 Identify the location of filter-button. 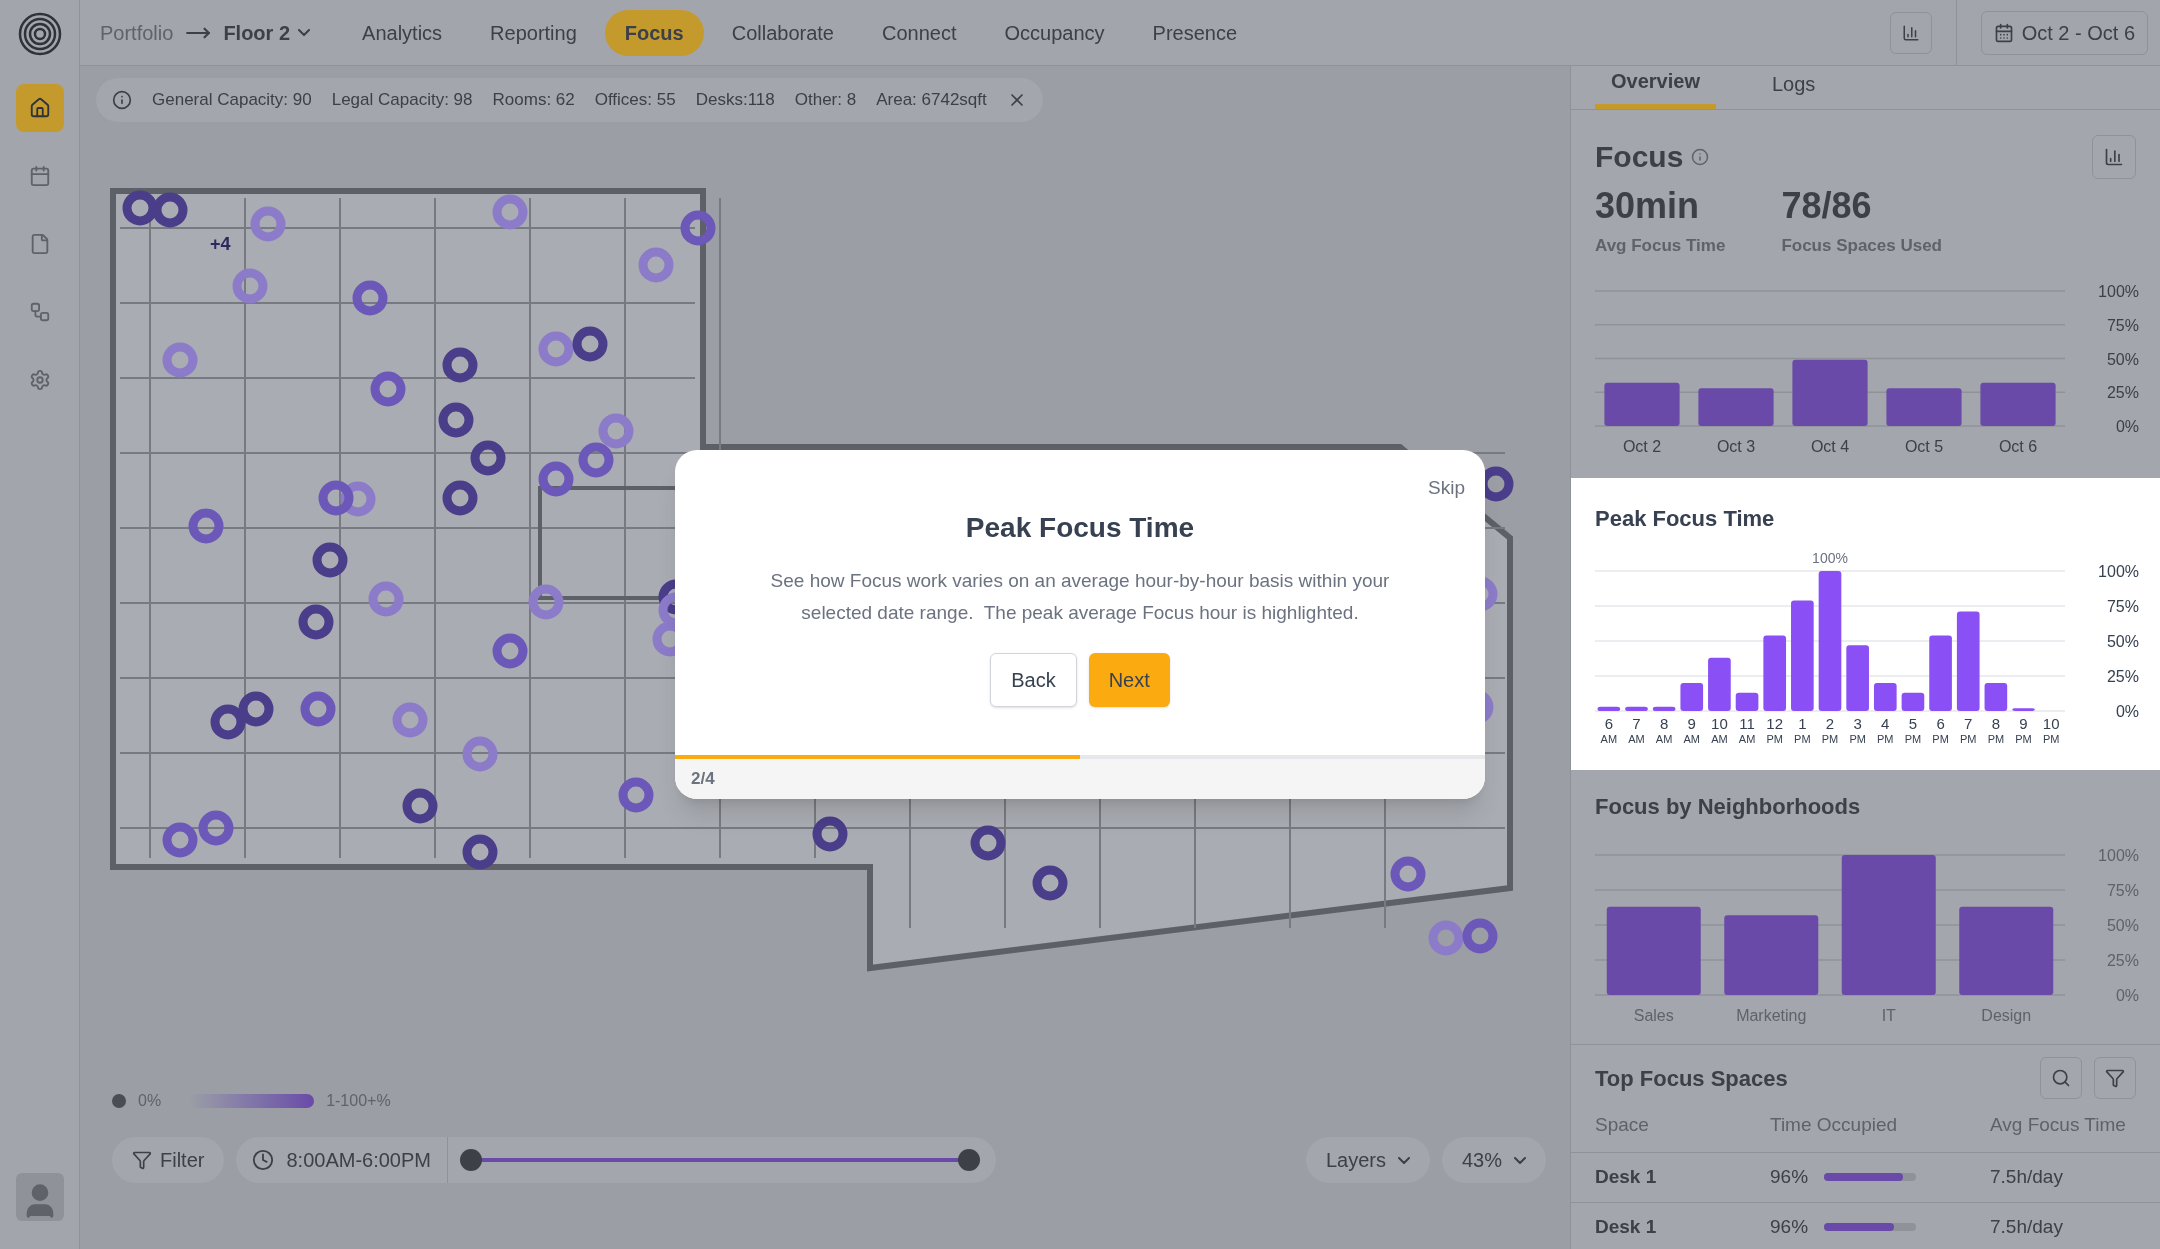
(2115, 1078).